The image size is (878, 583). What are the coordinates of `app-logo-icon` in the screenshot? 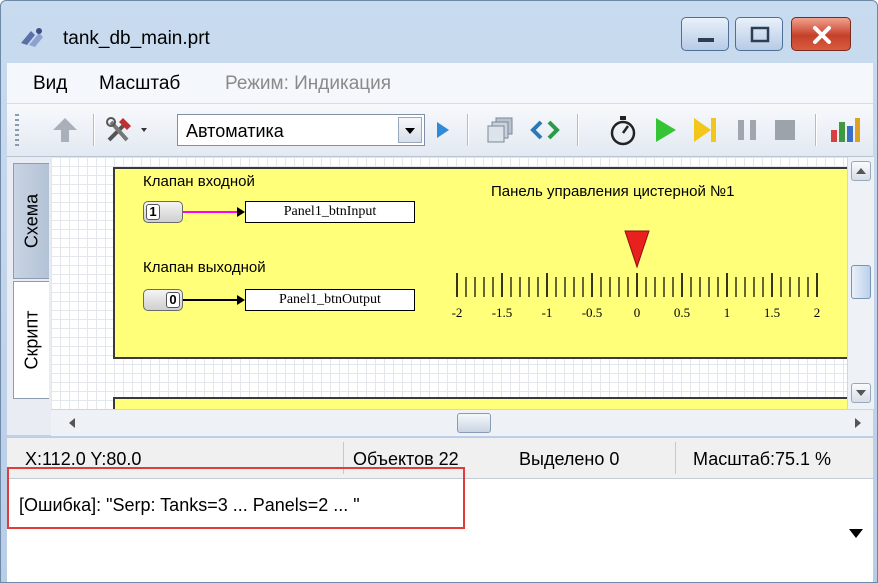 It's located at (32, 37).